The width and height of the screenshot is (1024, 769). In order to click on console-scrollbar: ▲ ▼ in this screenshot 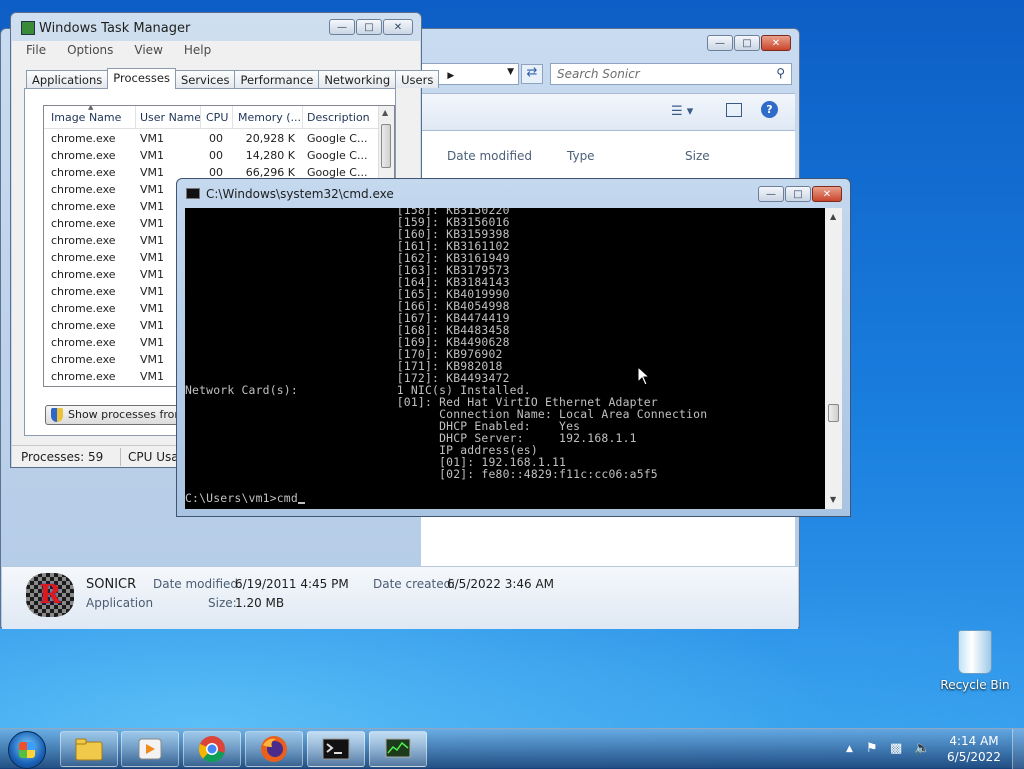, I will do `click(833, 358)`.